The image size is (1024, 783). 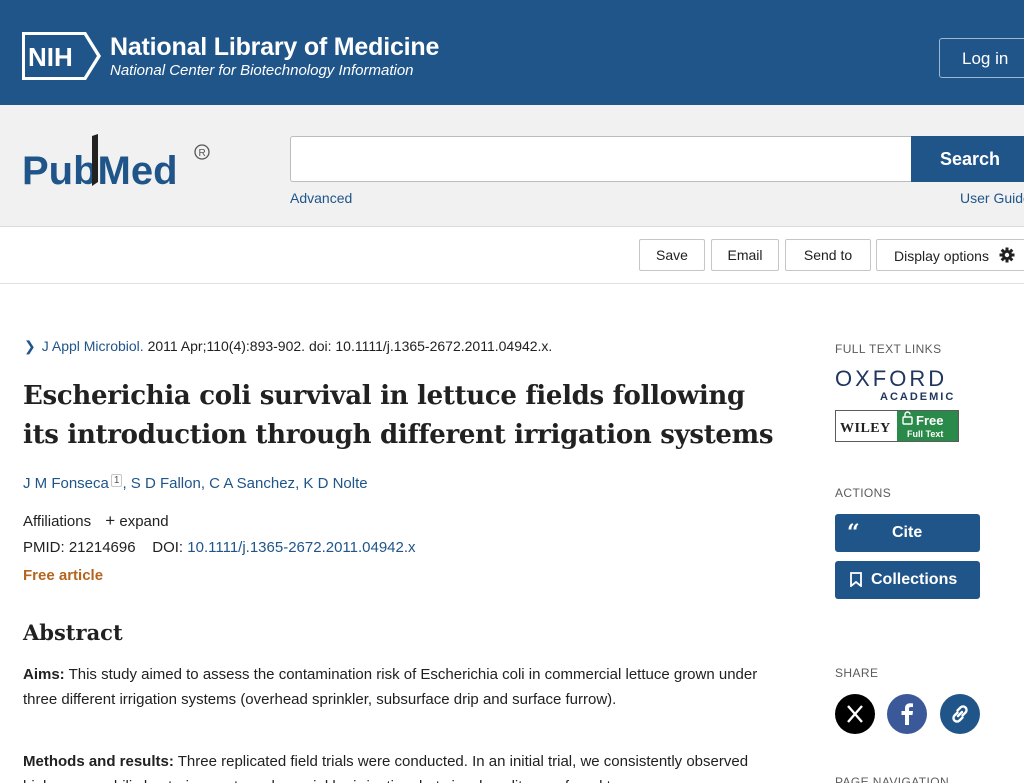 What do you see at coordinates (100, 171) in the screenshot?
I see `pubmed-logo-text: PubMed` at bounding box center [100, 171].